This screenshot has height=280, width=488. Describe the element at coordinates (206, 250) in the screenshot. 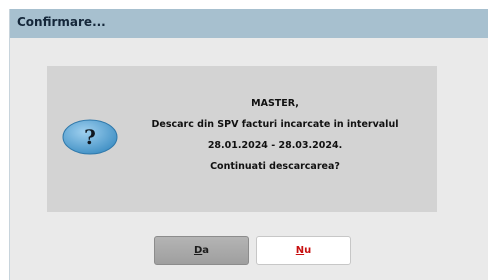

I see `yes-button-label-rest: a` at that location.